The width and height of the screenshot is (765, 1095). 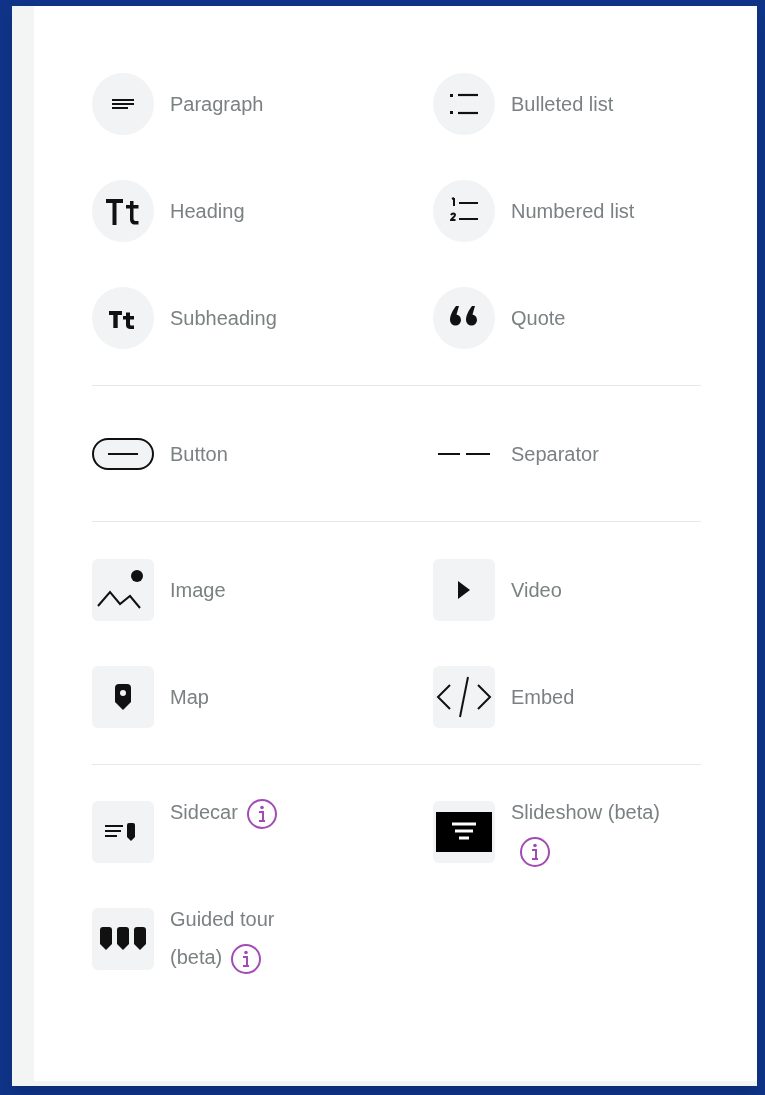 What do you see at coordinates (543, 696) in the screenshot?
I see `block-type-label: Embed` at bounding box center [543, 696].